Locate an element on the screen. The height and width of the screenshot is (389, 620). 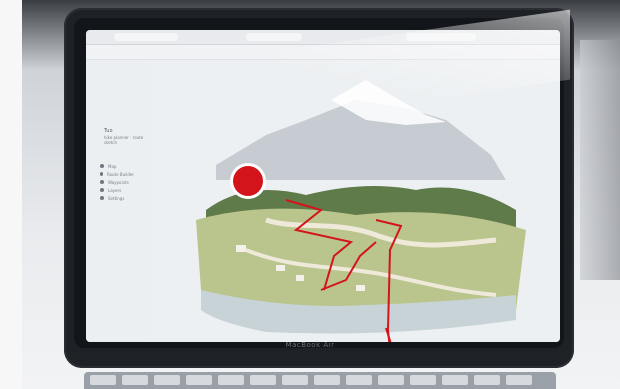
keyboard-row is located at coordinates (320, 380).